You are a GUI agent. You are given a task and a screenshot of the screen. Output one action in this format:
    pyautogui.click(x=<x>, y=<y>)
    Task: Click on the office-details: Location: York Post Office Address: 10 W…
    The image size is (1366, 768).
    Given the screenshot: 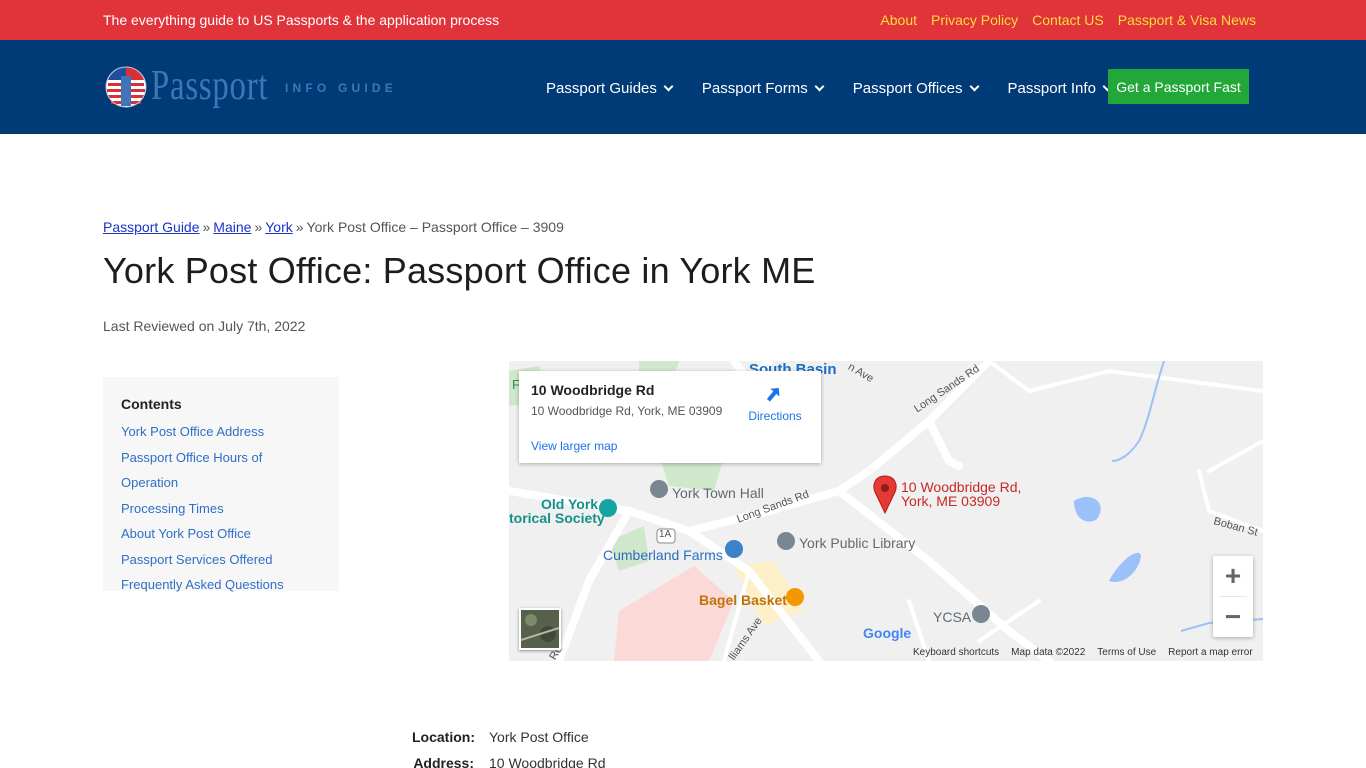 What is the action you would take?
    pyautogui.click(x=508, y=746)
    